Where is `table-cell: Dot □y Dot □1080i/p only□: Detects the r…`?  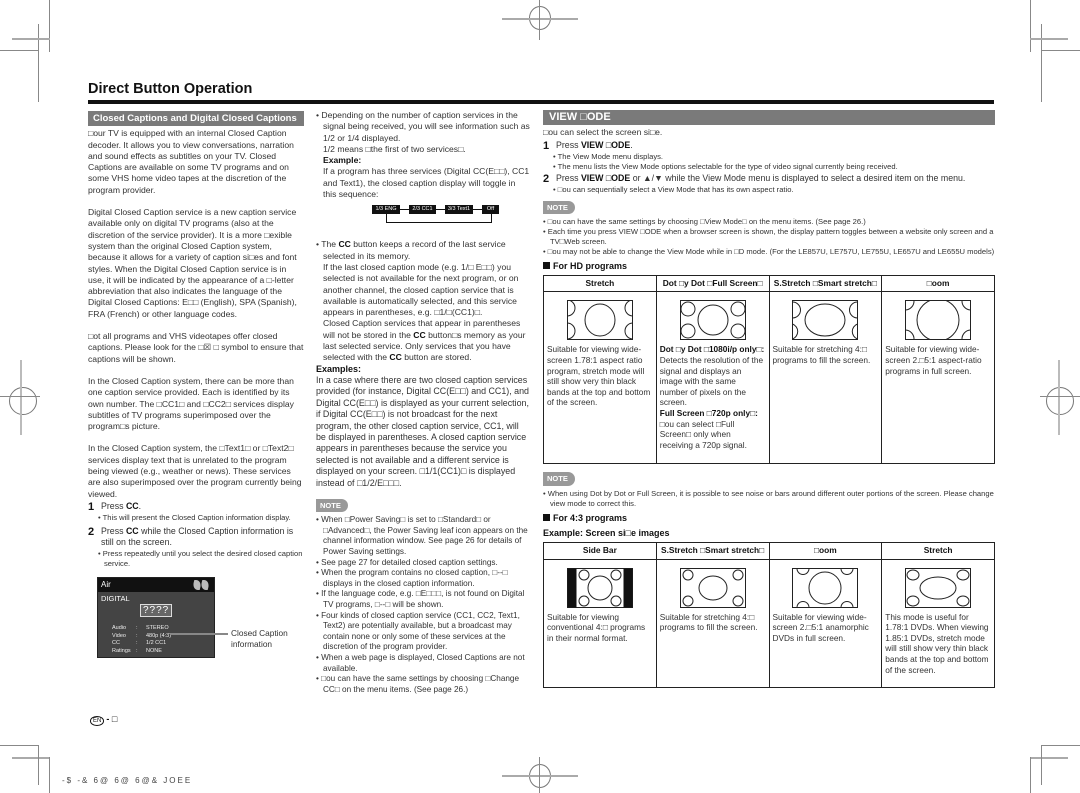
table-cell: Dot □y Dot □1080i/p only□: Detects the r… is located at coordinates (712, 377).